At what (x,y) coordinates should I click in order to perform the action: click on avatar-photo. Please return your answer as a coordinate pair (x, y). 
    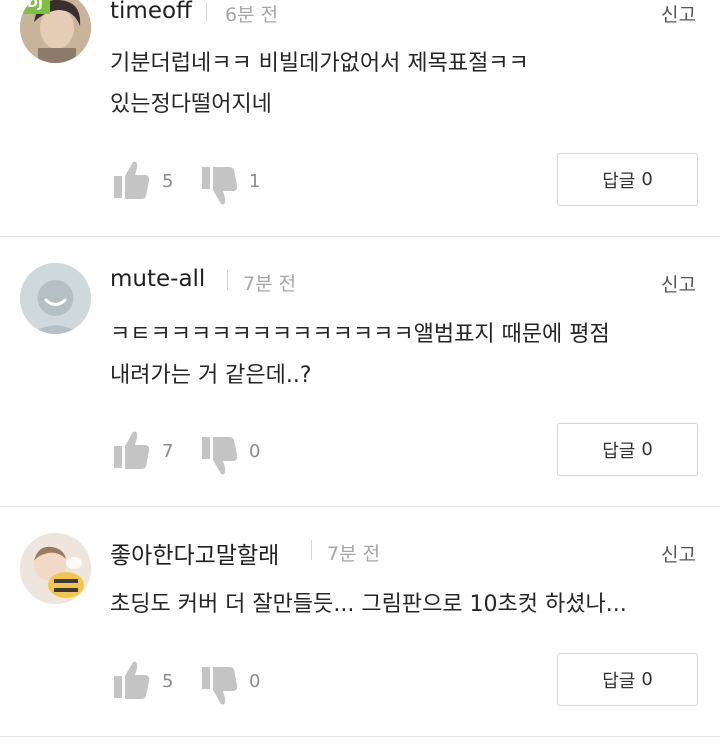
    Looking at the image, I should click on (55, 568).